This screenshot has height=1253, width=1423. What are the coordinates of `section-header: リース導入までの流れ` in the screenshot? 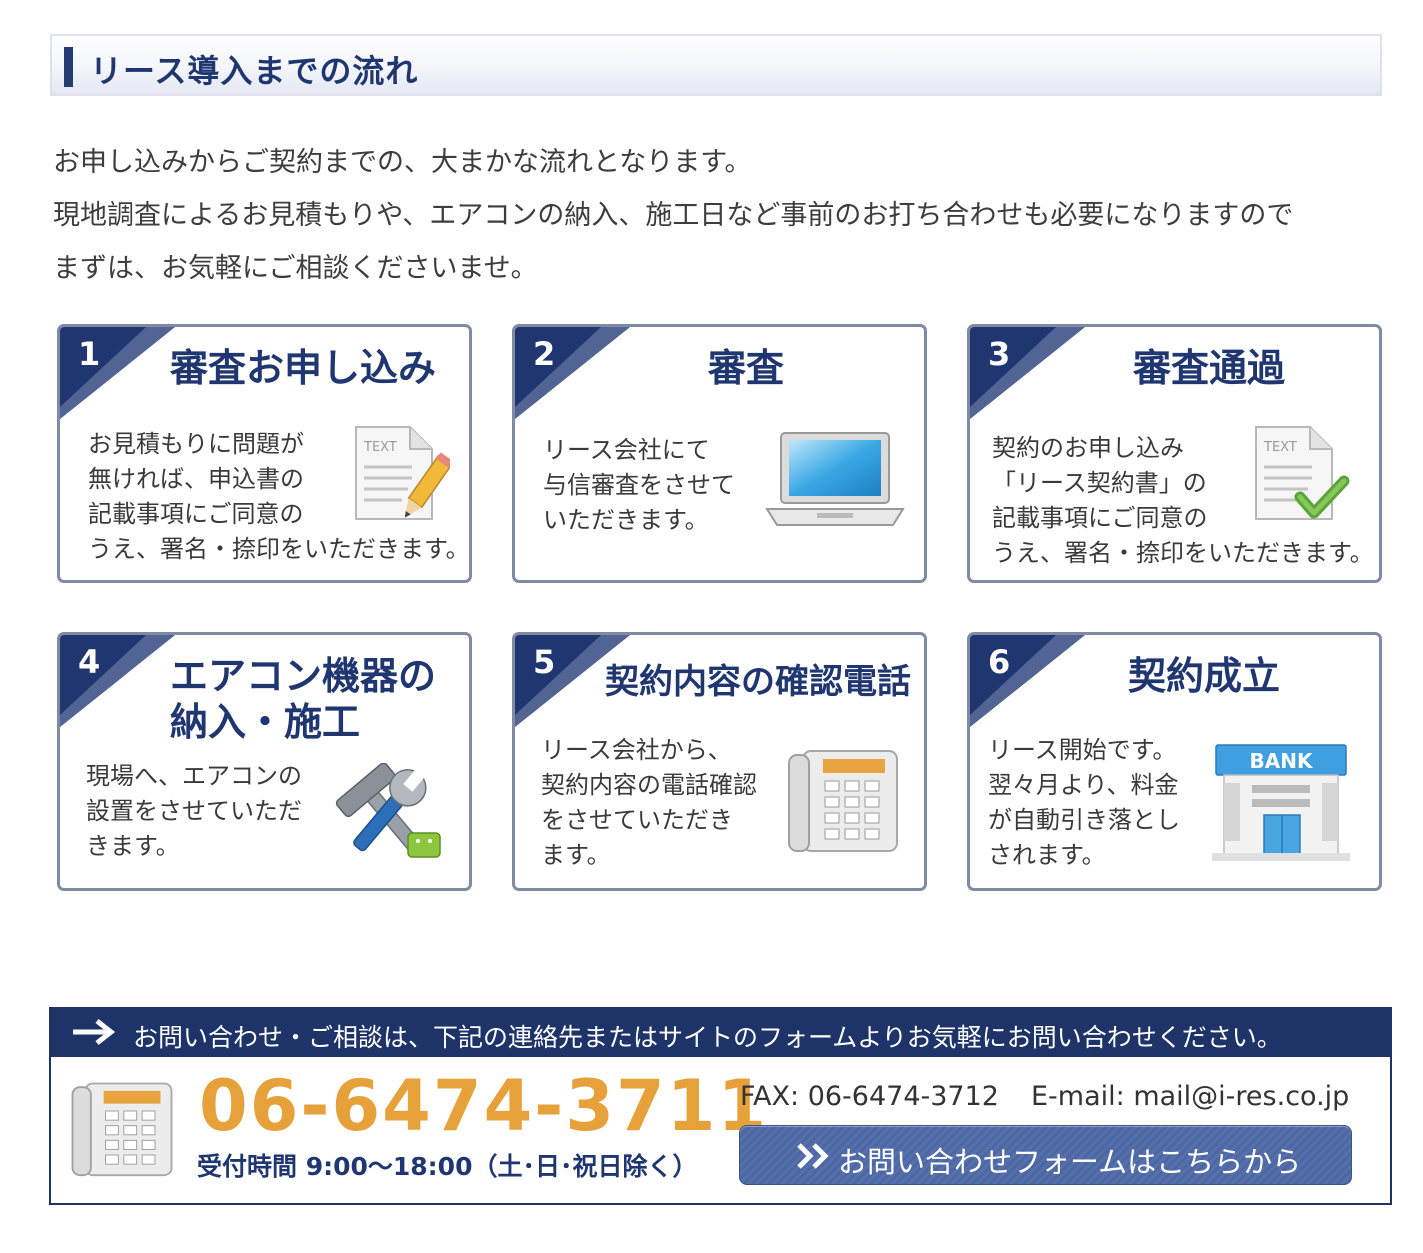 It's located at (716, 65).